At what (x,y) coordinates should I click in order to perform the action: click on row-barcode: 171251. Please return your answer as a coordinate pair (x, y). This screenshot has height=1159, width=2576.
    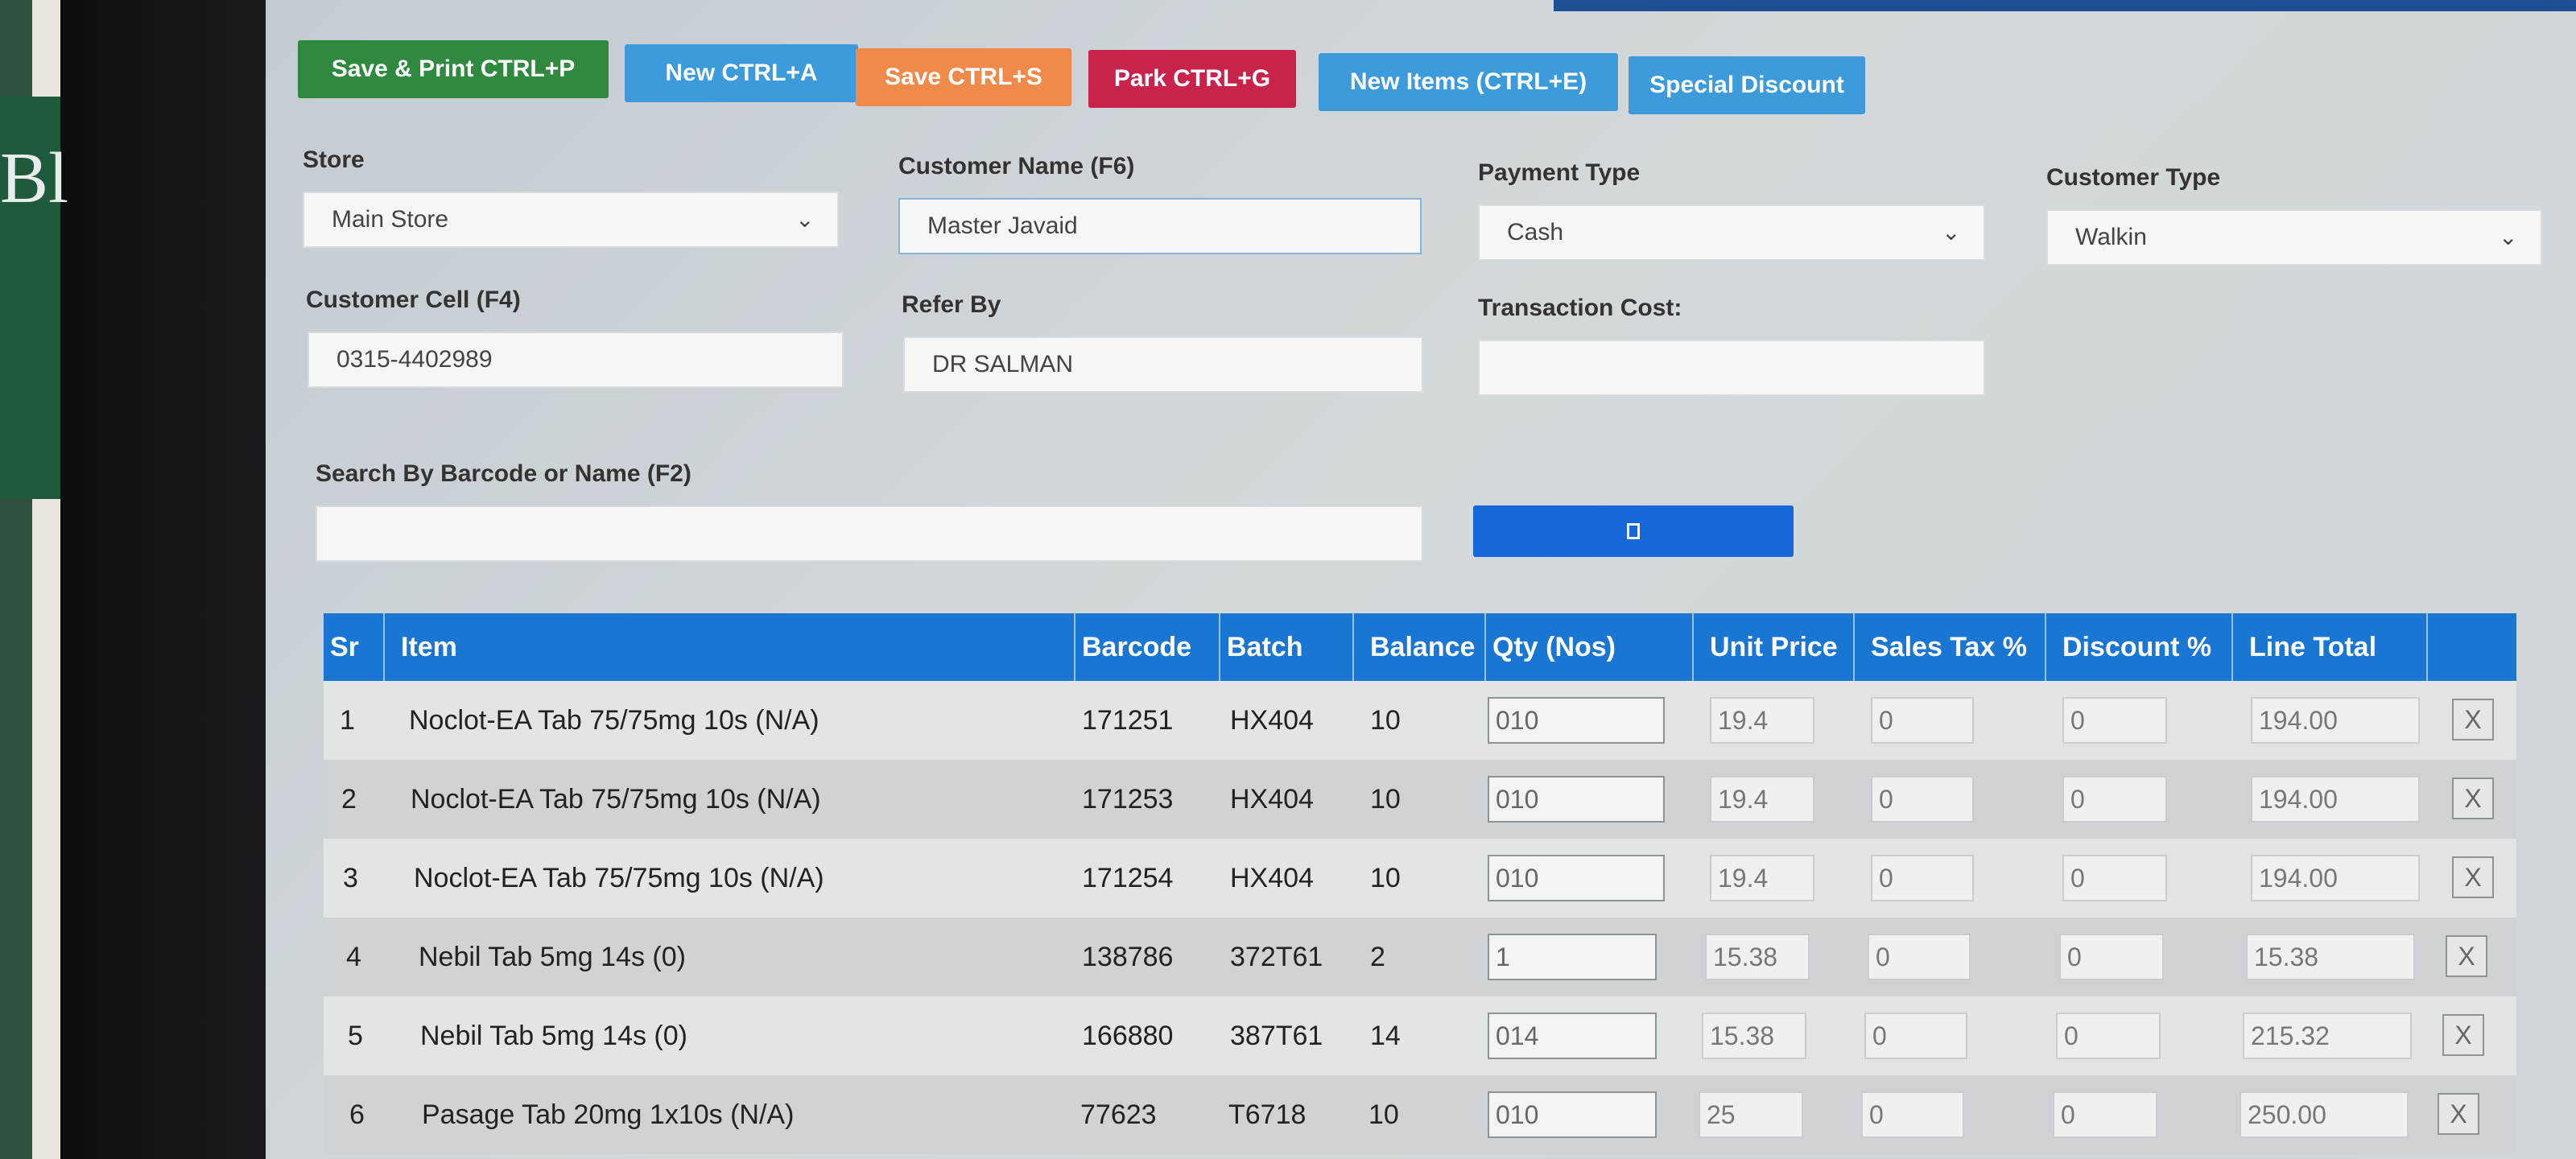
    Looking at the image, I should click on (1128, 720).